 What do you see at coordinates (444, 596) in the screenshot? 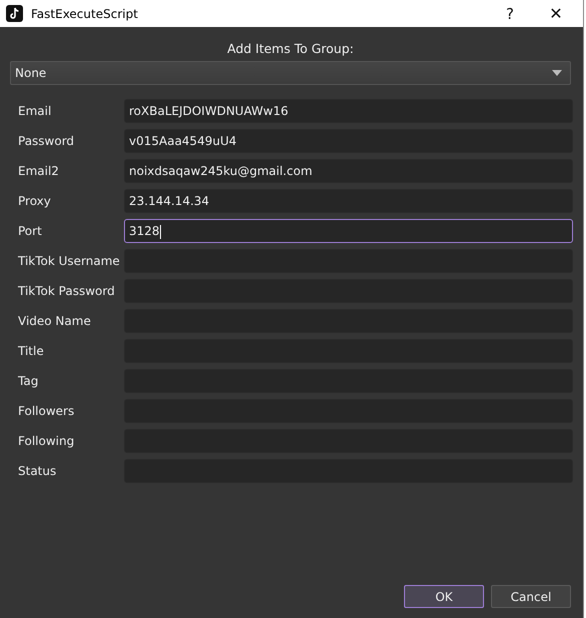
I see `ok-button: OK` at bounding box center [444, 596].